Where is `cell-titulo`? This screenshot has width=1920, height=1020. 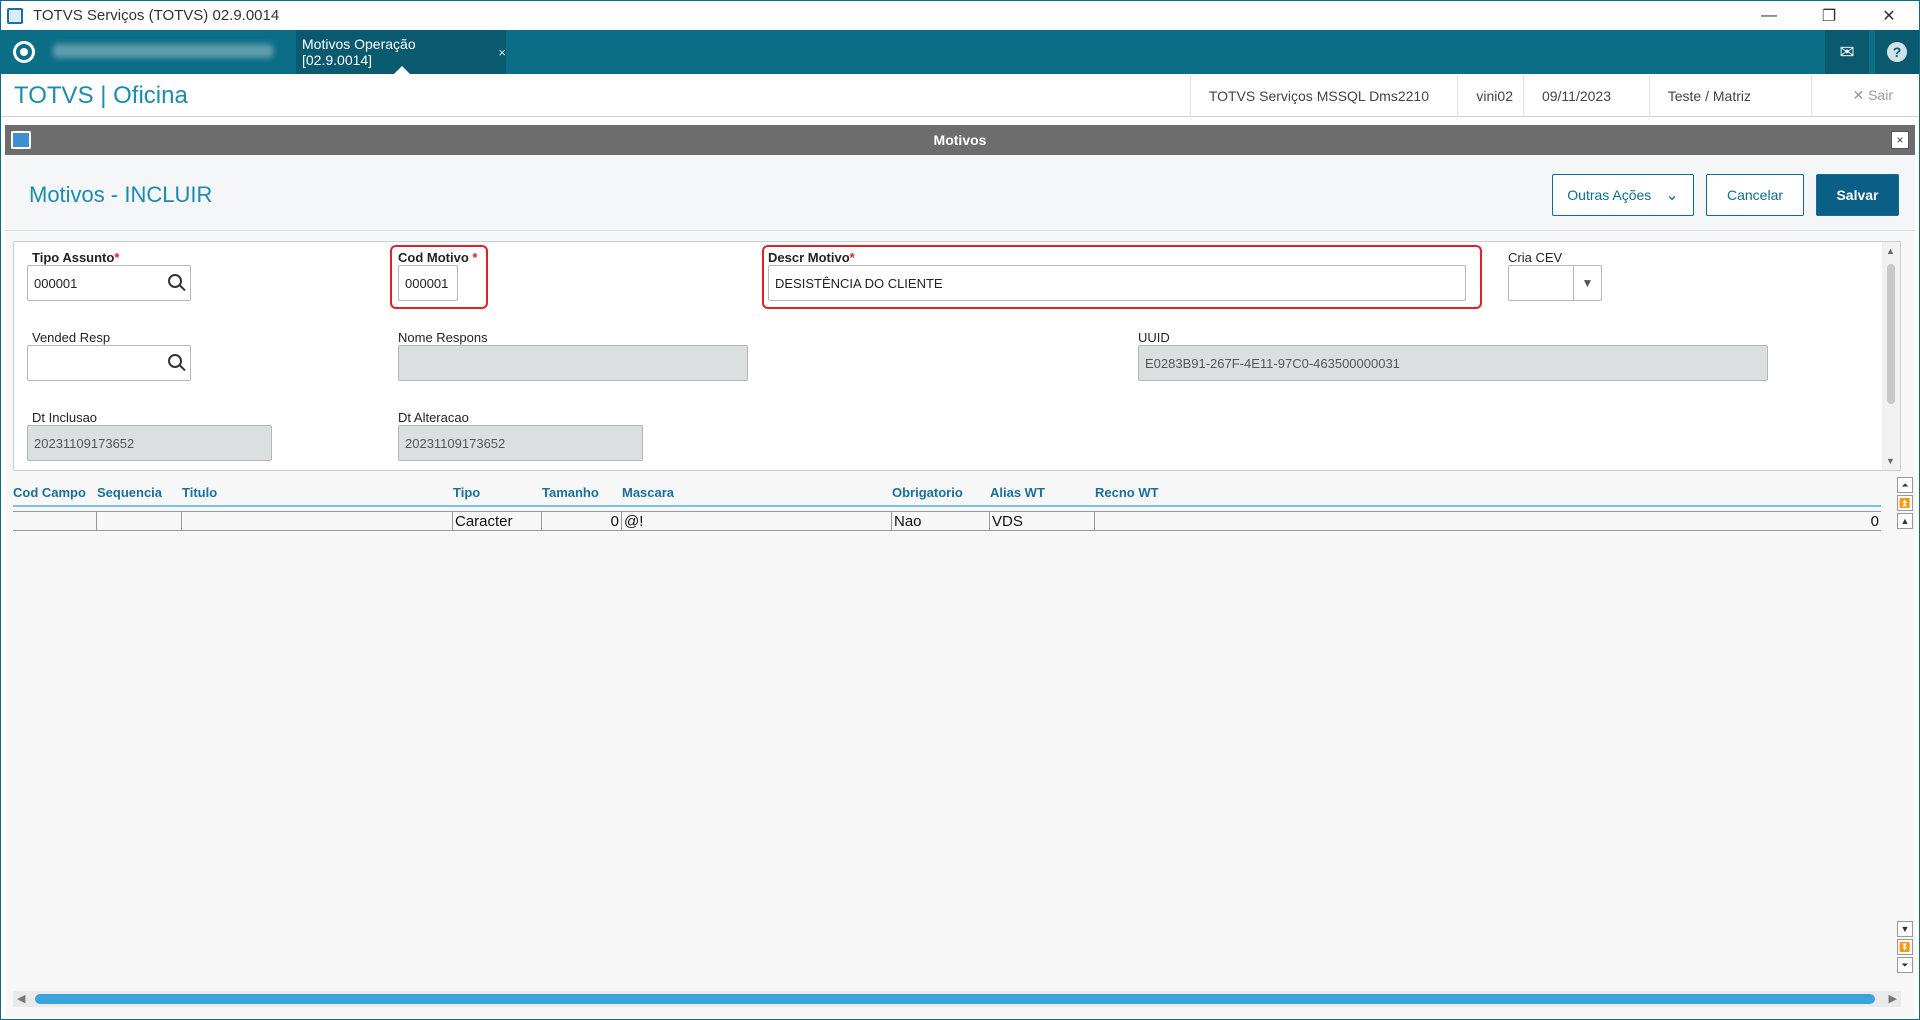 cell-titulo is located at coordinates (317, 521).